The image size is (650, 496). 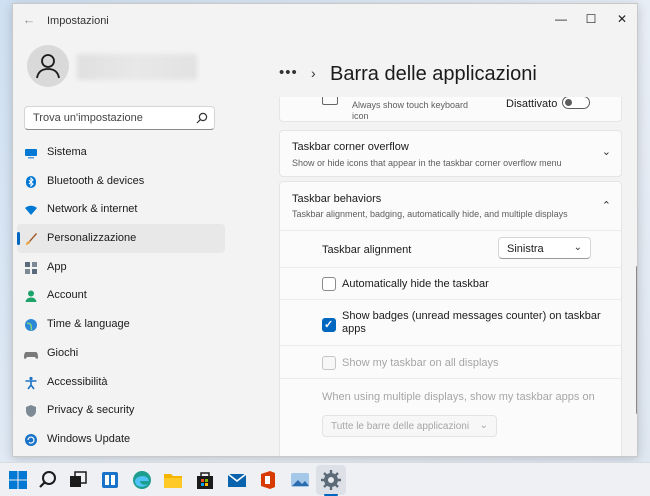 I want to click on active-indicator, so click(x=18, y=239).